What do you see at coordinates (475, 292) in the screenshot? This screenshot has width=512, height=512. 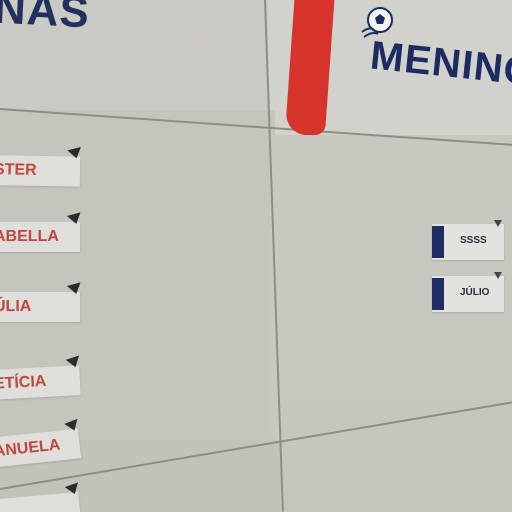 I see `tag-label: JÚLIO` at bounding box center [475, 292].